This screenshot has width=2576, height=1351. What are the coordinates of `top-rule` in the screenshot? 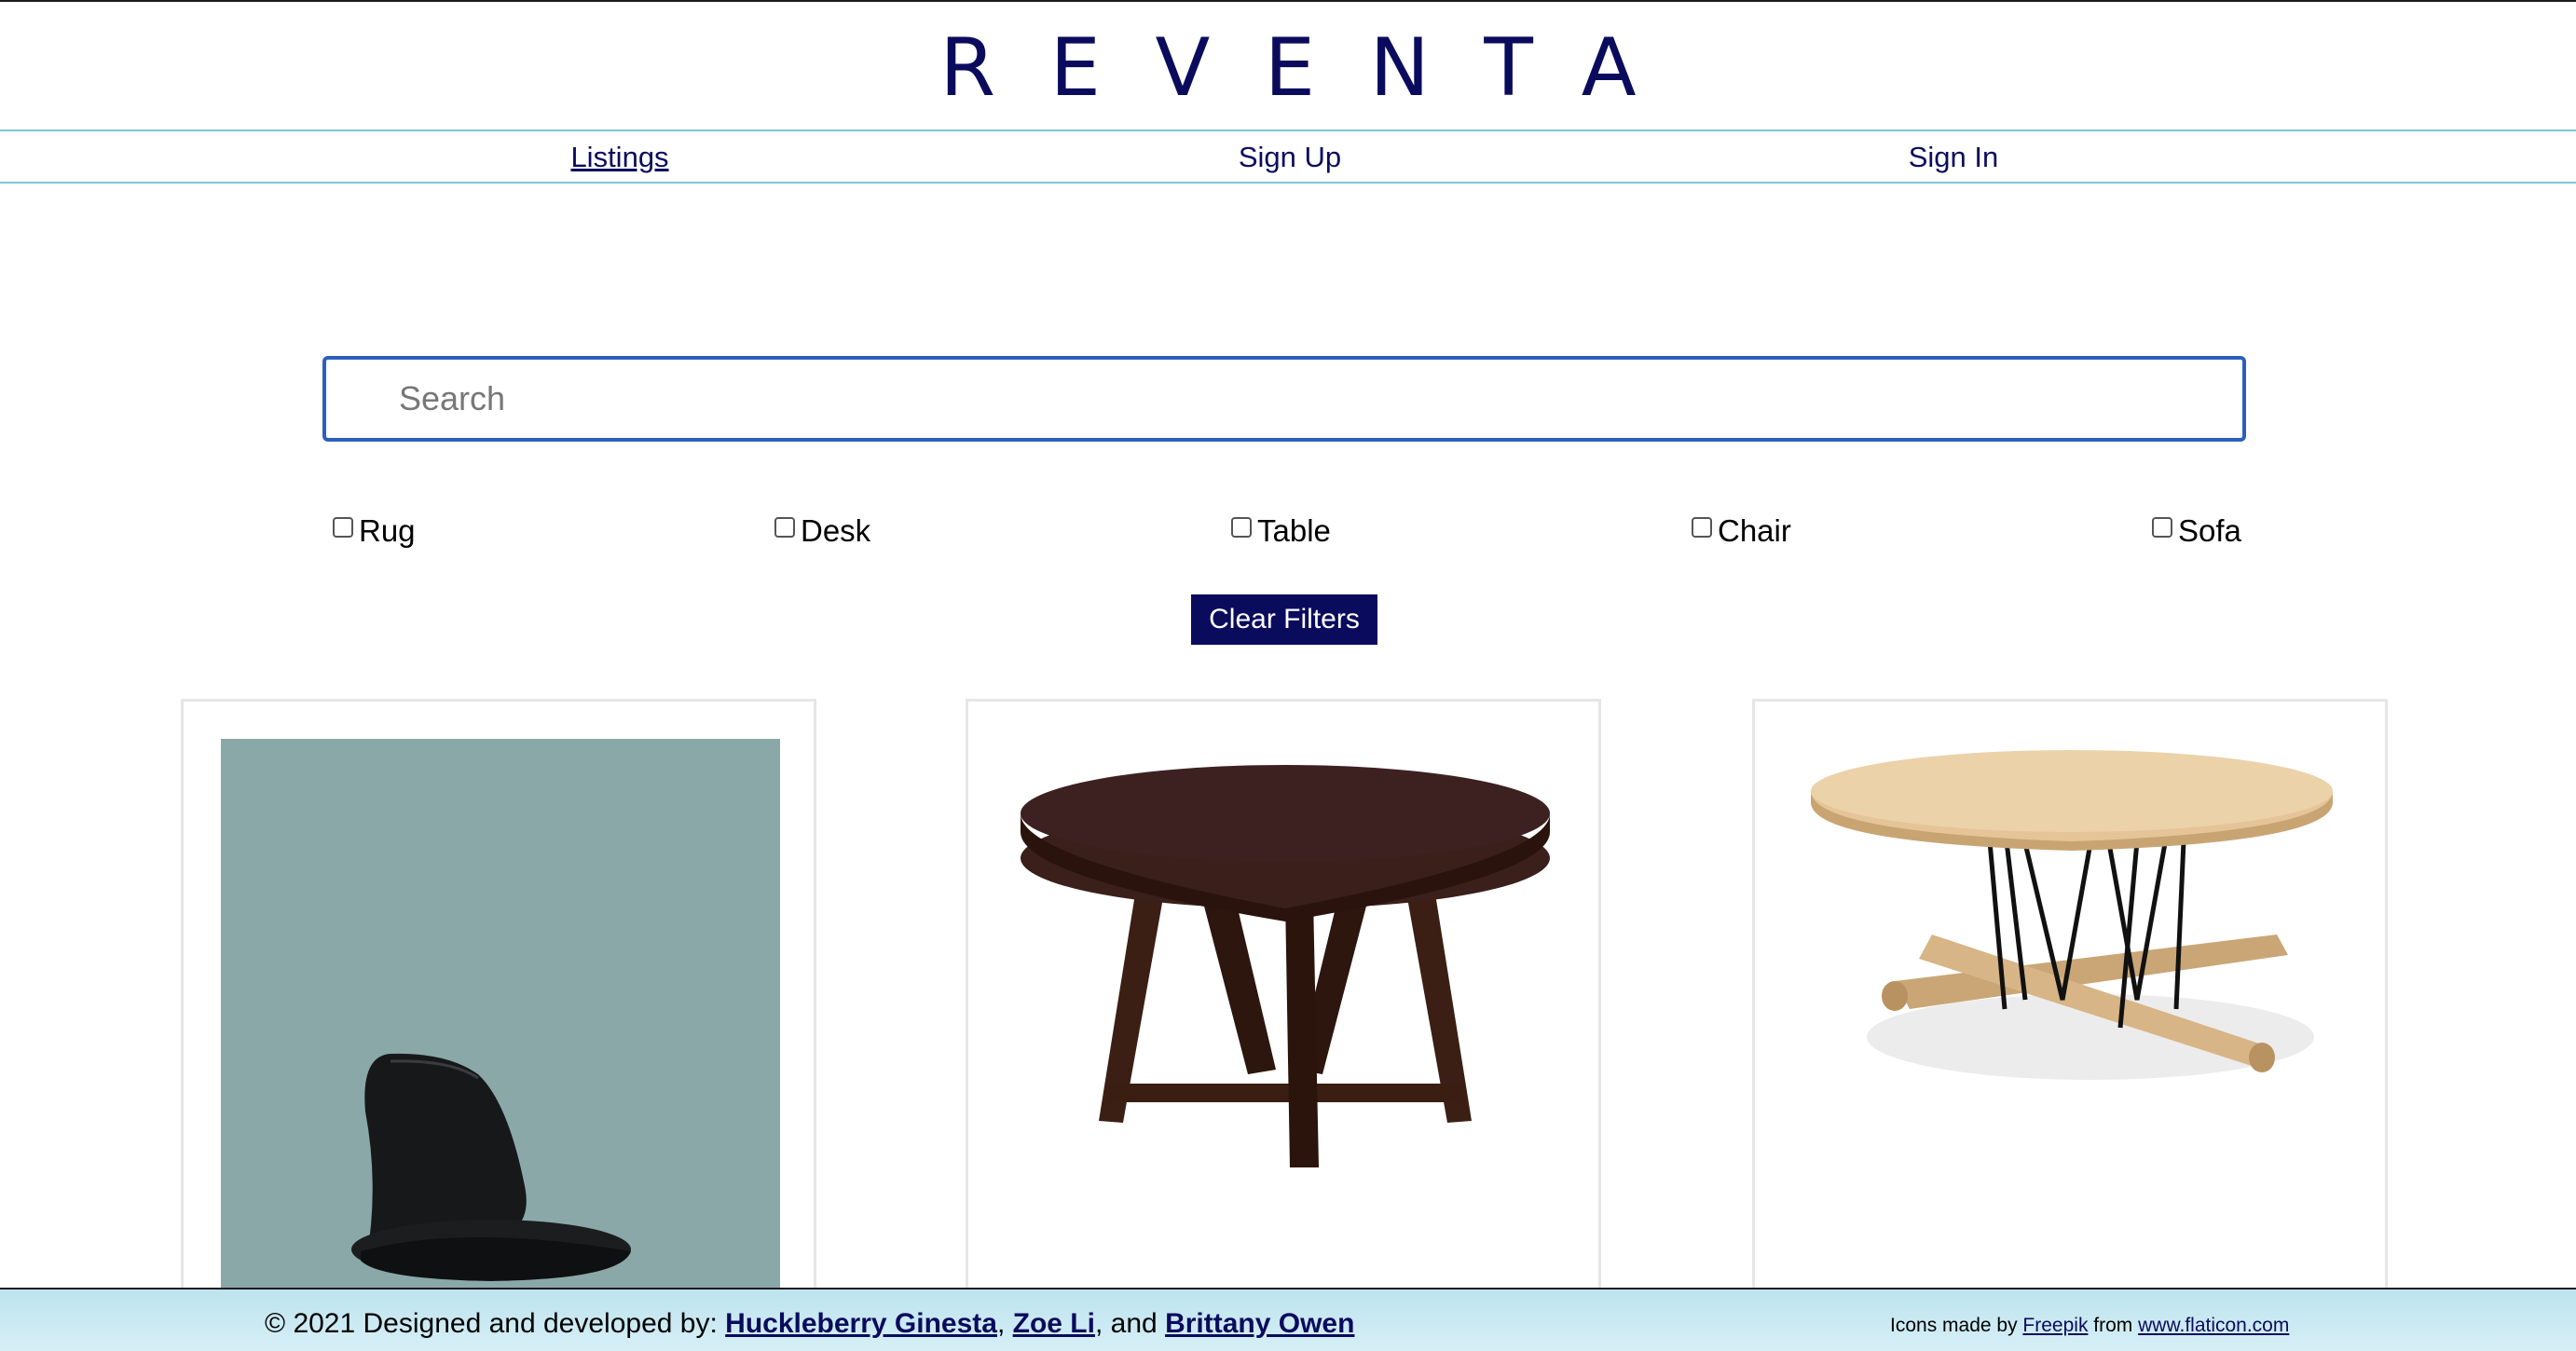 It's located at (1288, 1).